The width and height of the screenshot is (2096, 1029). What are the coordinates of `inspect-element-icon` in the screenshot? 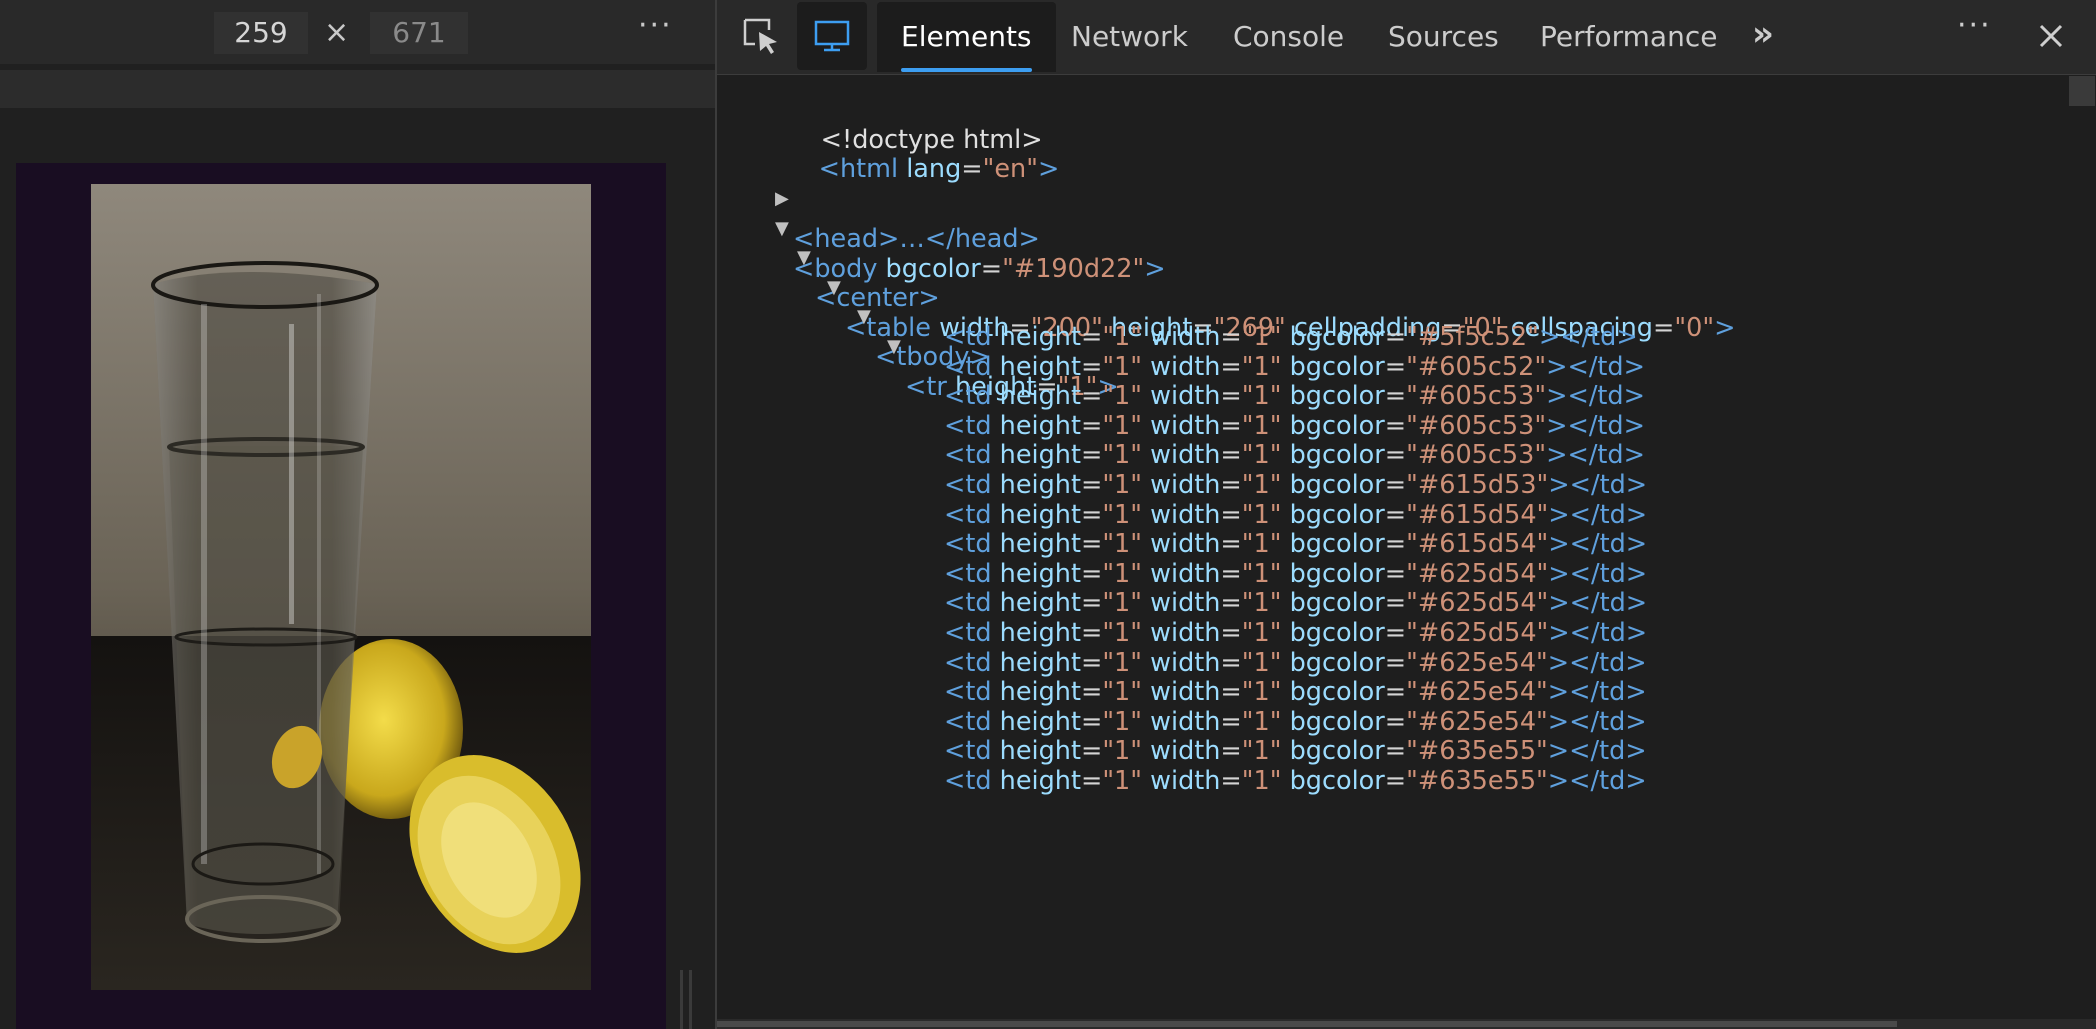 It's located at (761, 36).